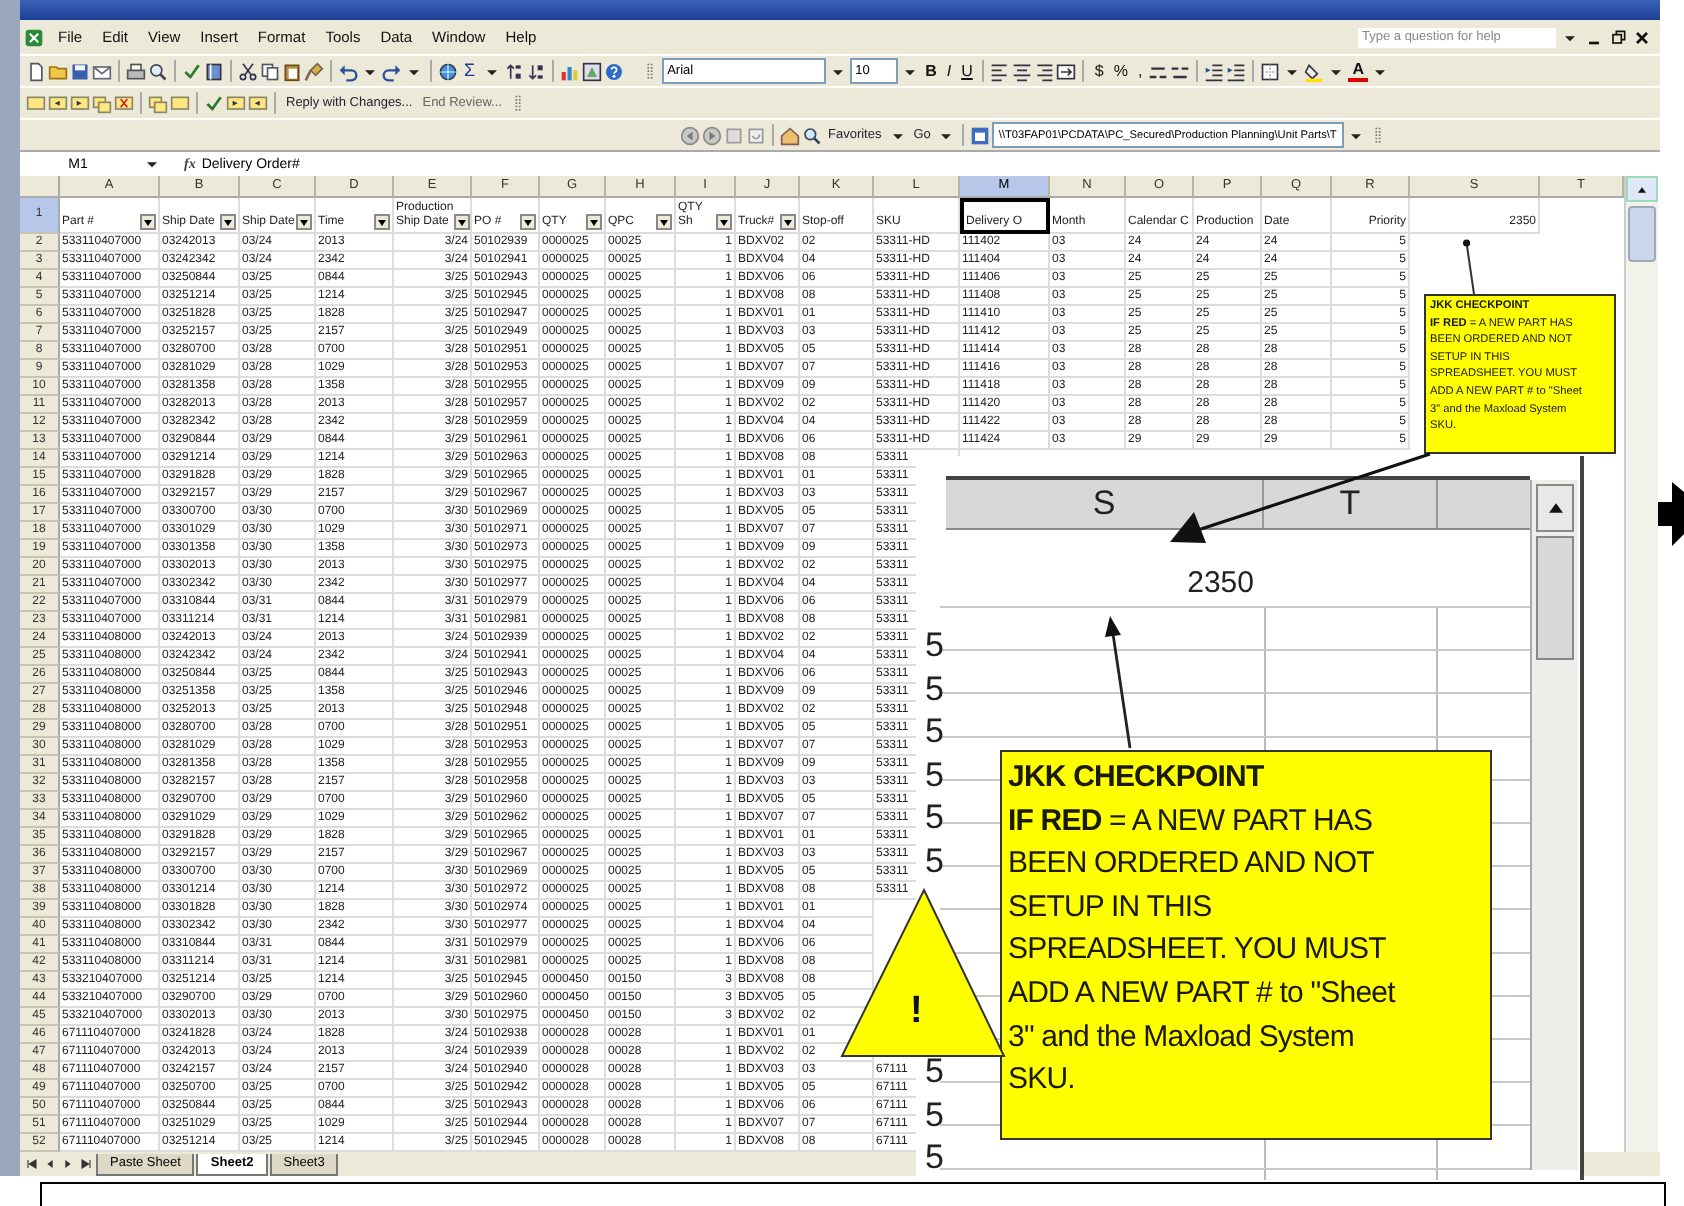  I want to click on number-format-button: %, so click(1120, 71).